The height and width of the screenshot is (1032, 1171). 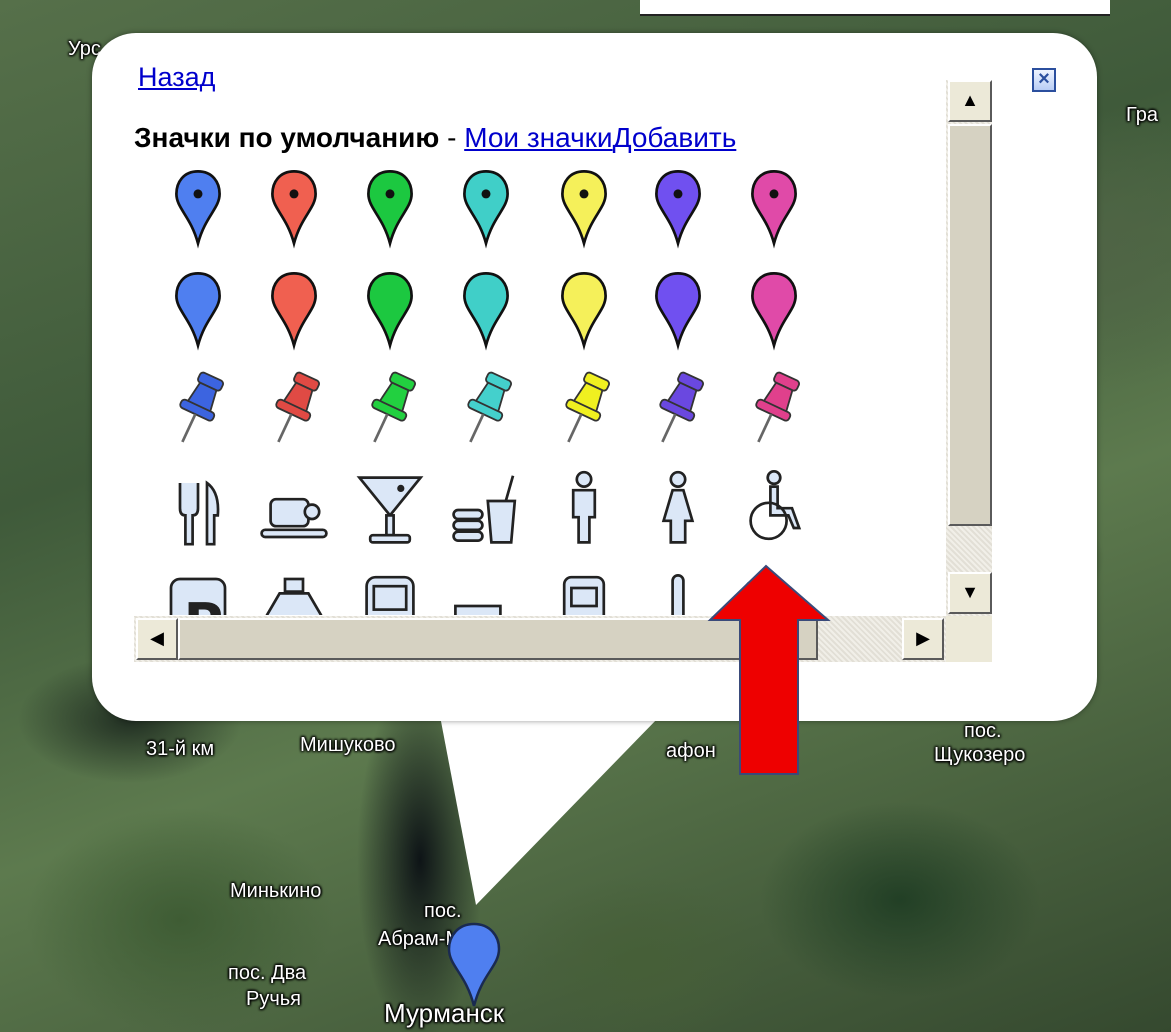 What do you see at coordinates (970, 325) in the screenshot?
I see `vertical-scrollbar-thumb` at bounding box center [970, 325].